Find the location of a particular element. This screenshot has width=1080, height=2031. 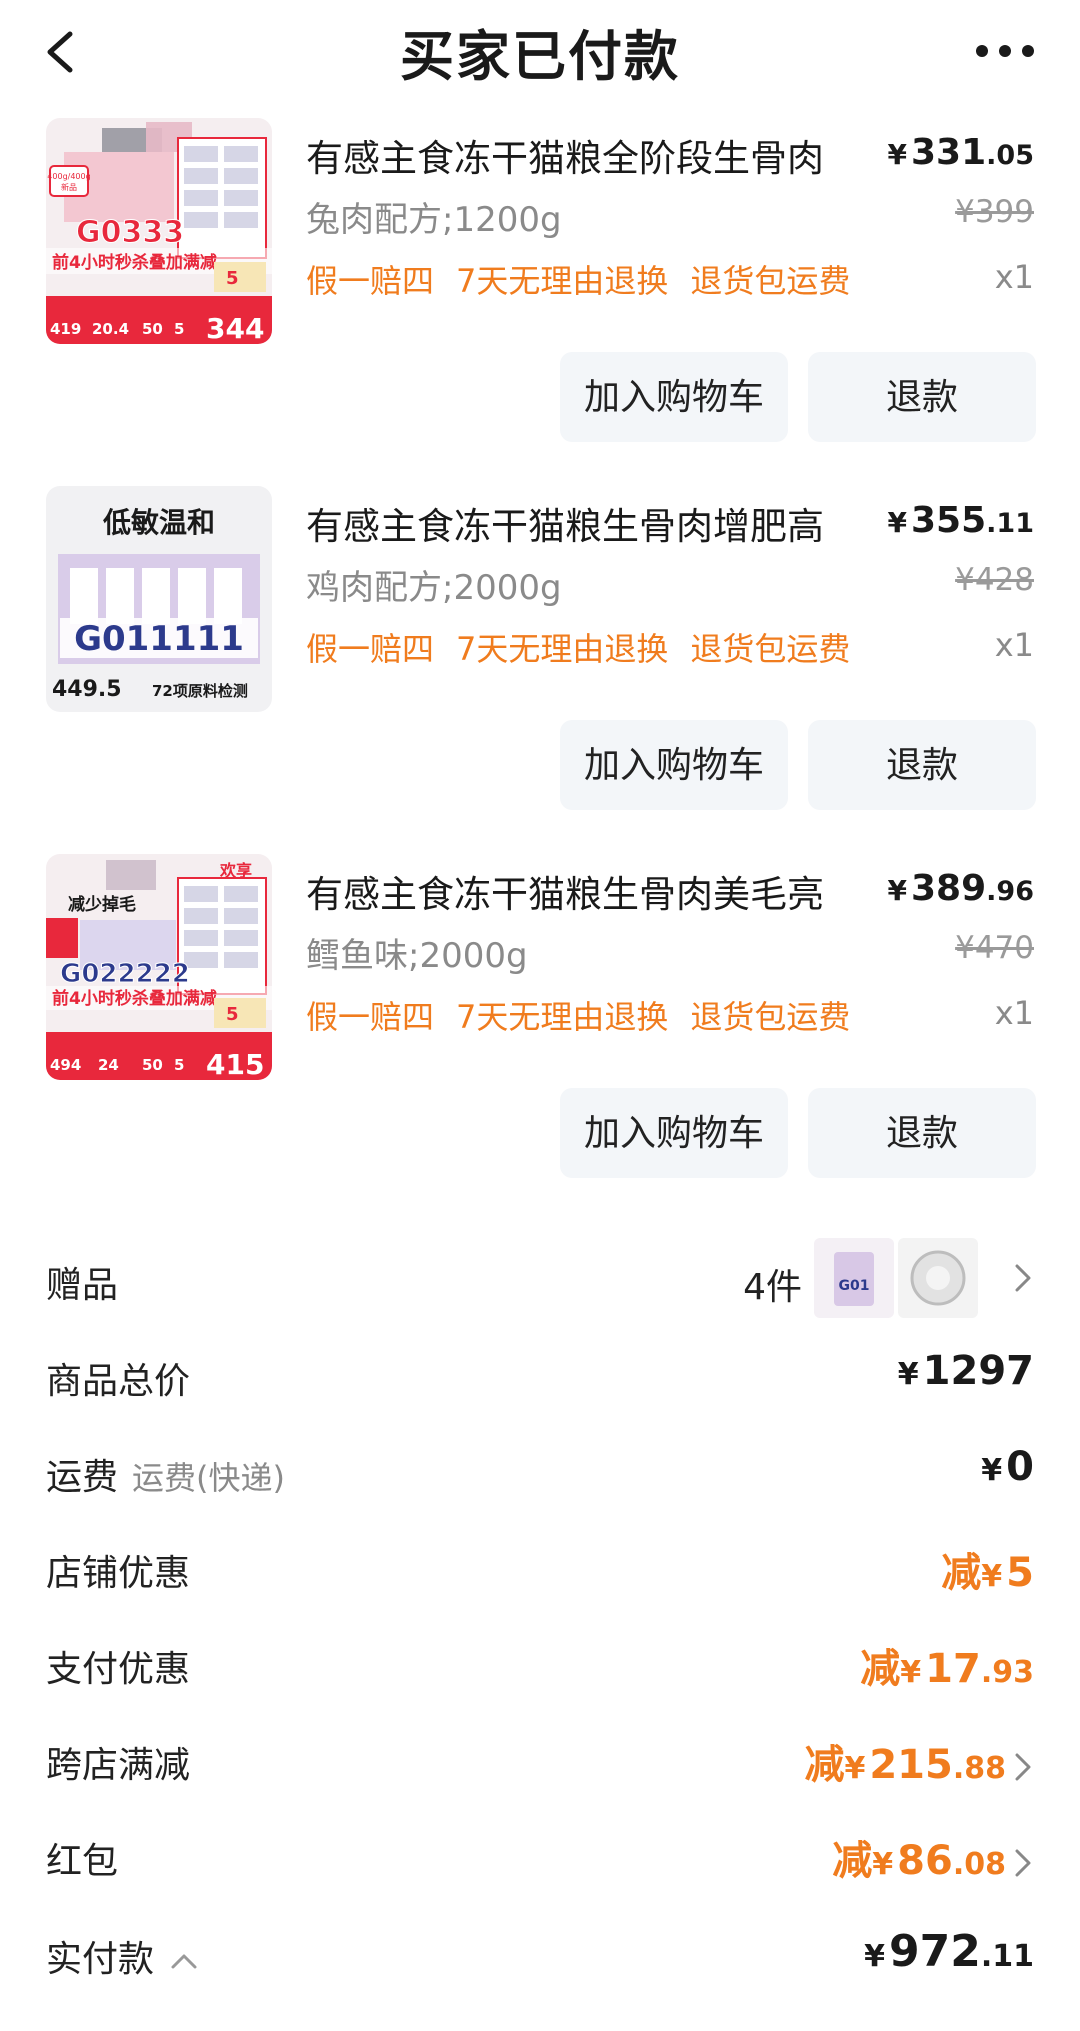

red-packet-row: 红包 减¥ 86.08 is located at coordinates (540, 1857).